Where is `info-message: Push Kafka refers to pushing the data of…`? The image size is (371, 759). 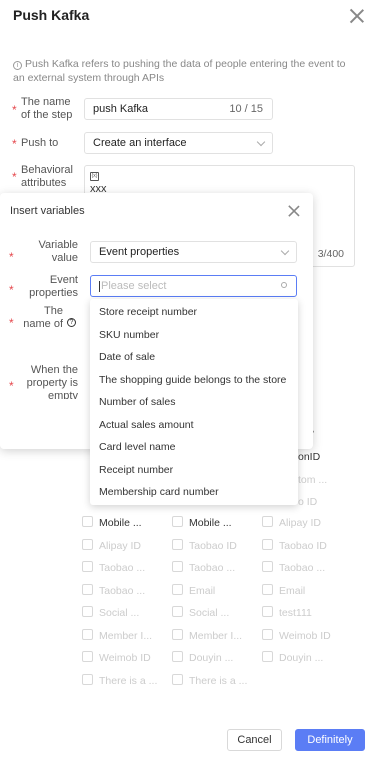
info-message: Push Kafka refers to pushing the data of… is located at coordinates (179, 71).